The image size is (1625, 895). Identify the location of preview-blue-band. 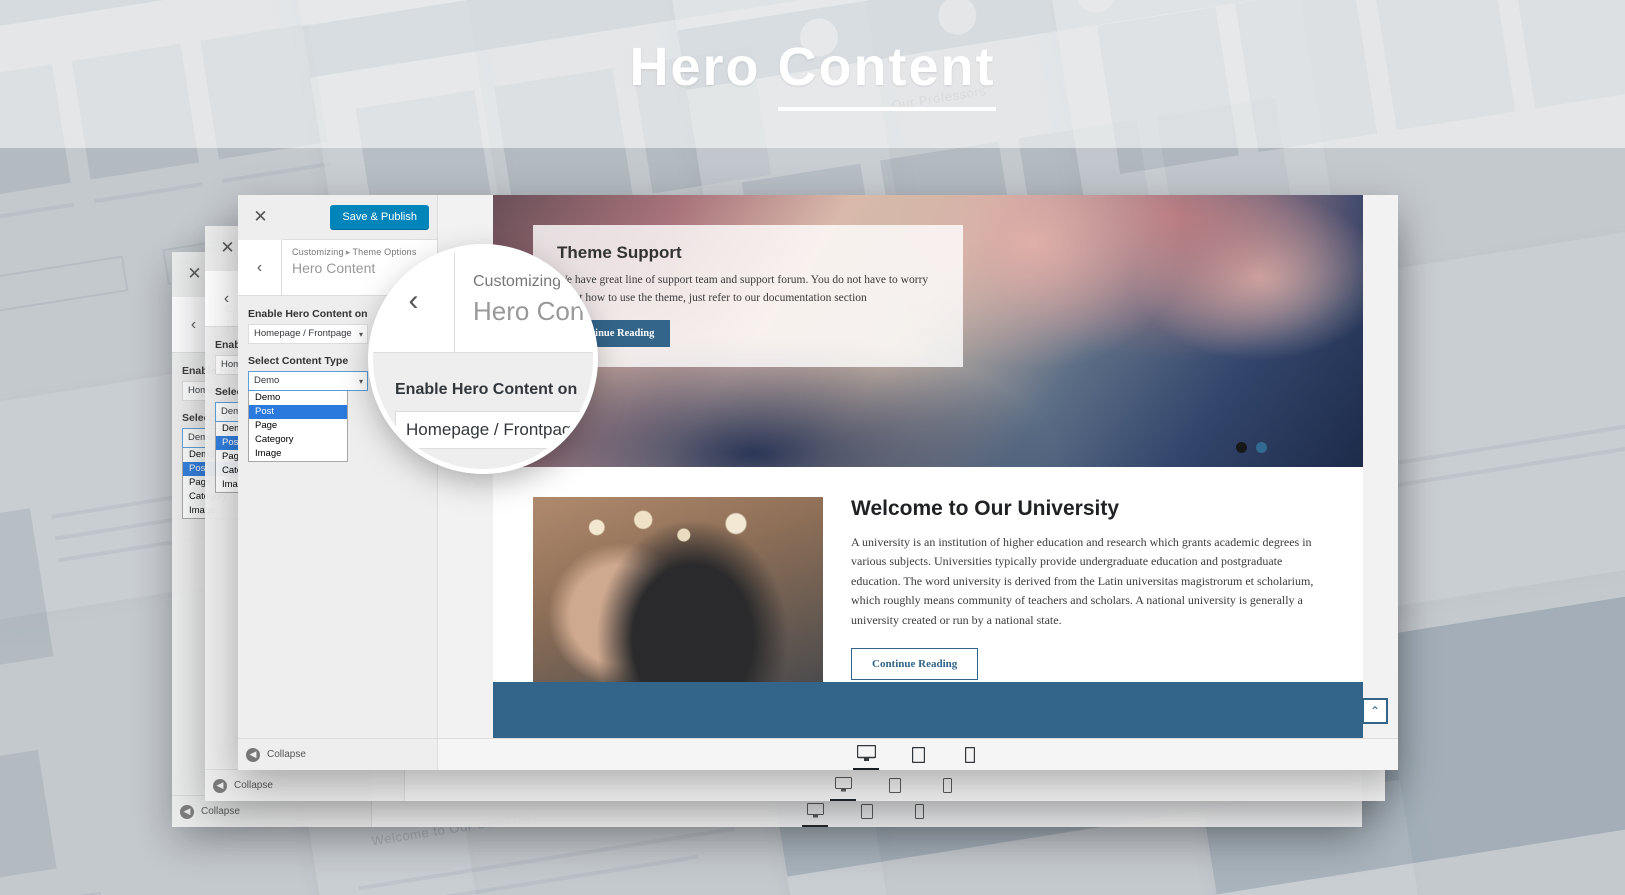
(928, 710).